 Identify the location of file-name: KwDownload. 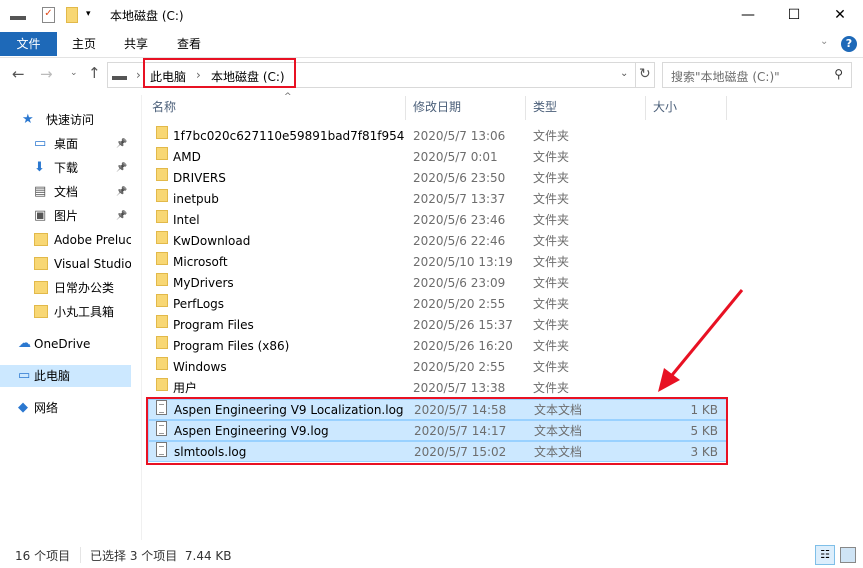
(212, 241).